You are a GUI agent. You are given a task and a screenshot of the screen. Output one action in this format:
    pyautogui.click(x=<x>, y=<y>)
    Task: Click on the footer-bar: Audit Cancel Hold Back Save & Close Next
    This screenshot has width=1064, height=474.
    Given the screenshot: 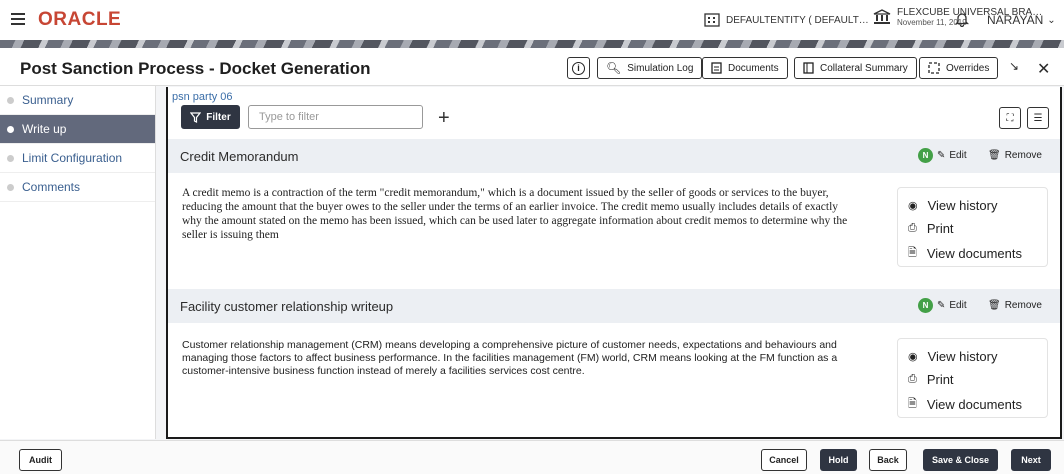 What is the action you would take?
    pyautogui.click(x=532, y=457)
    